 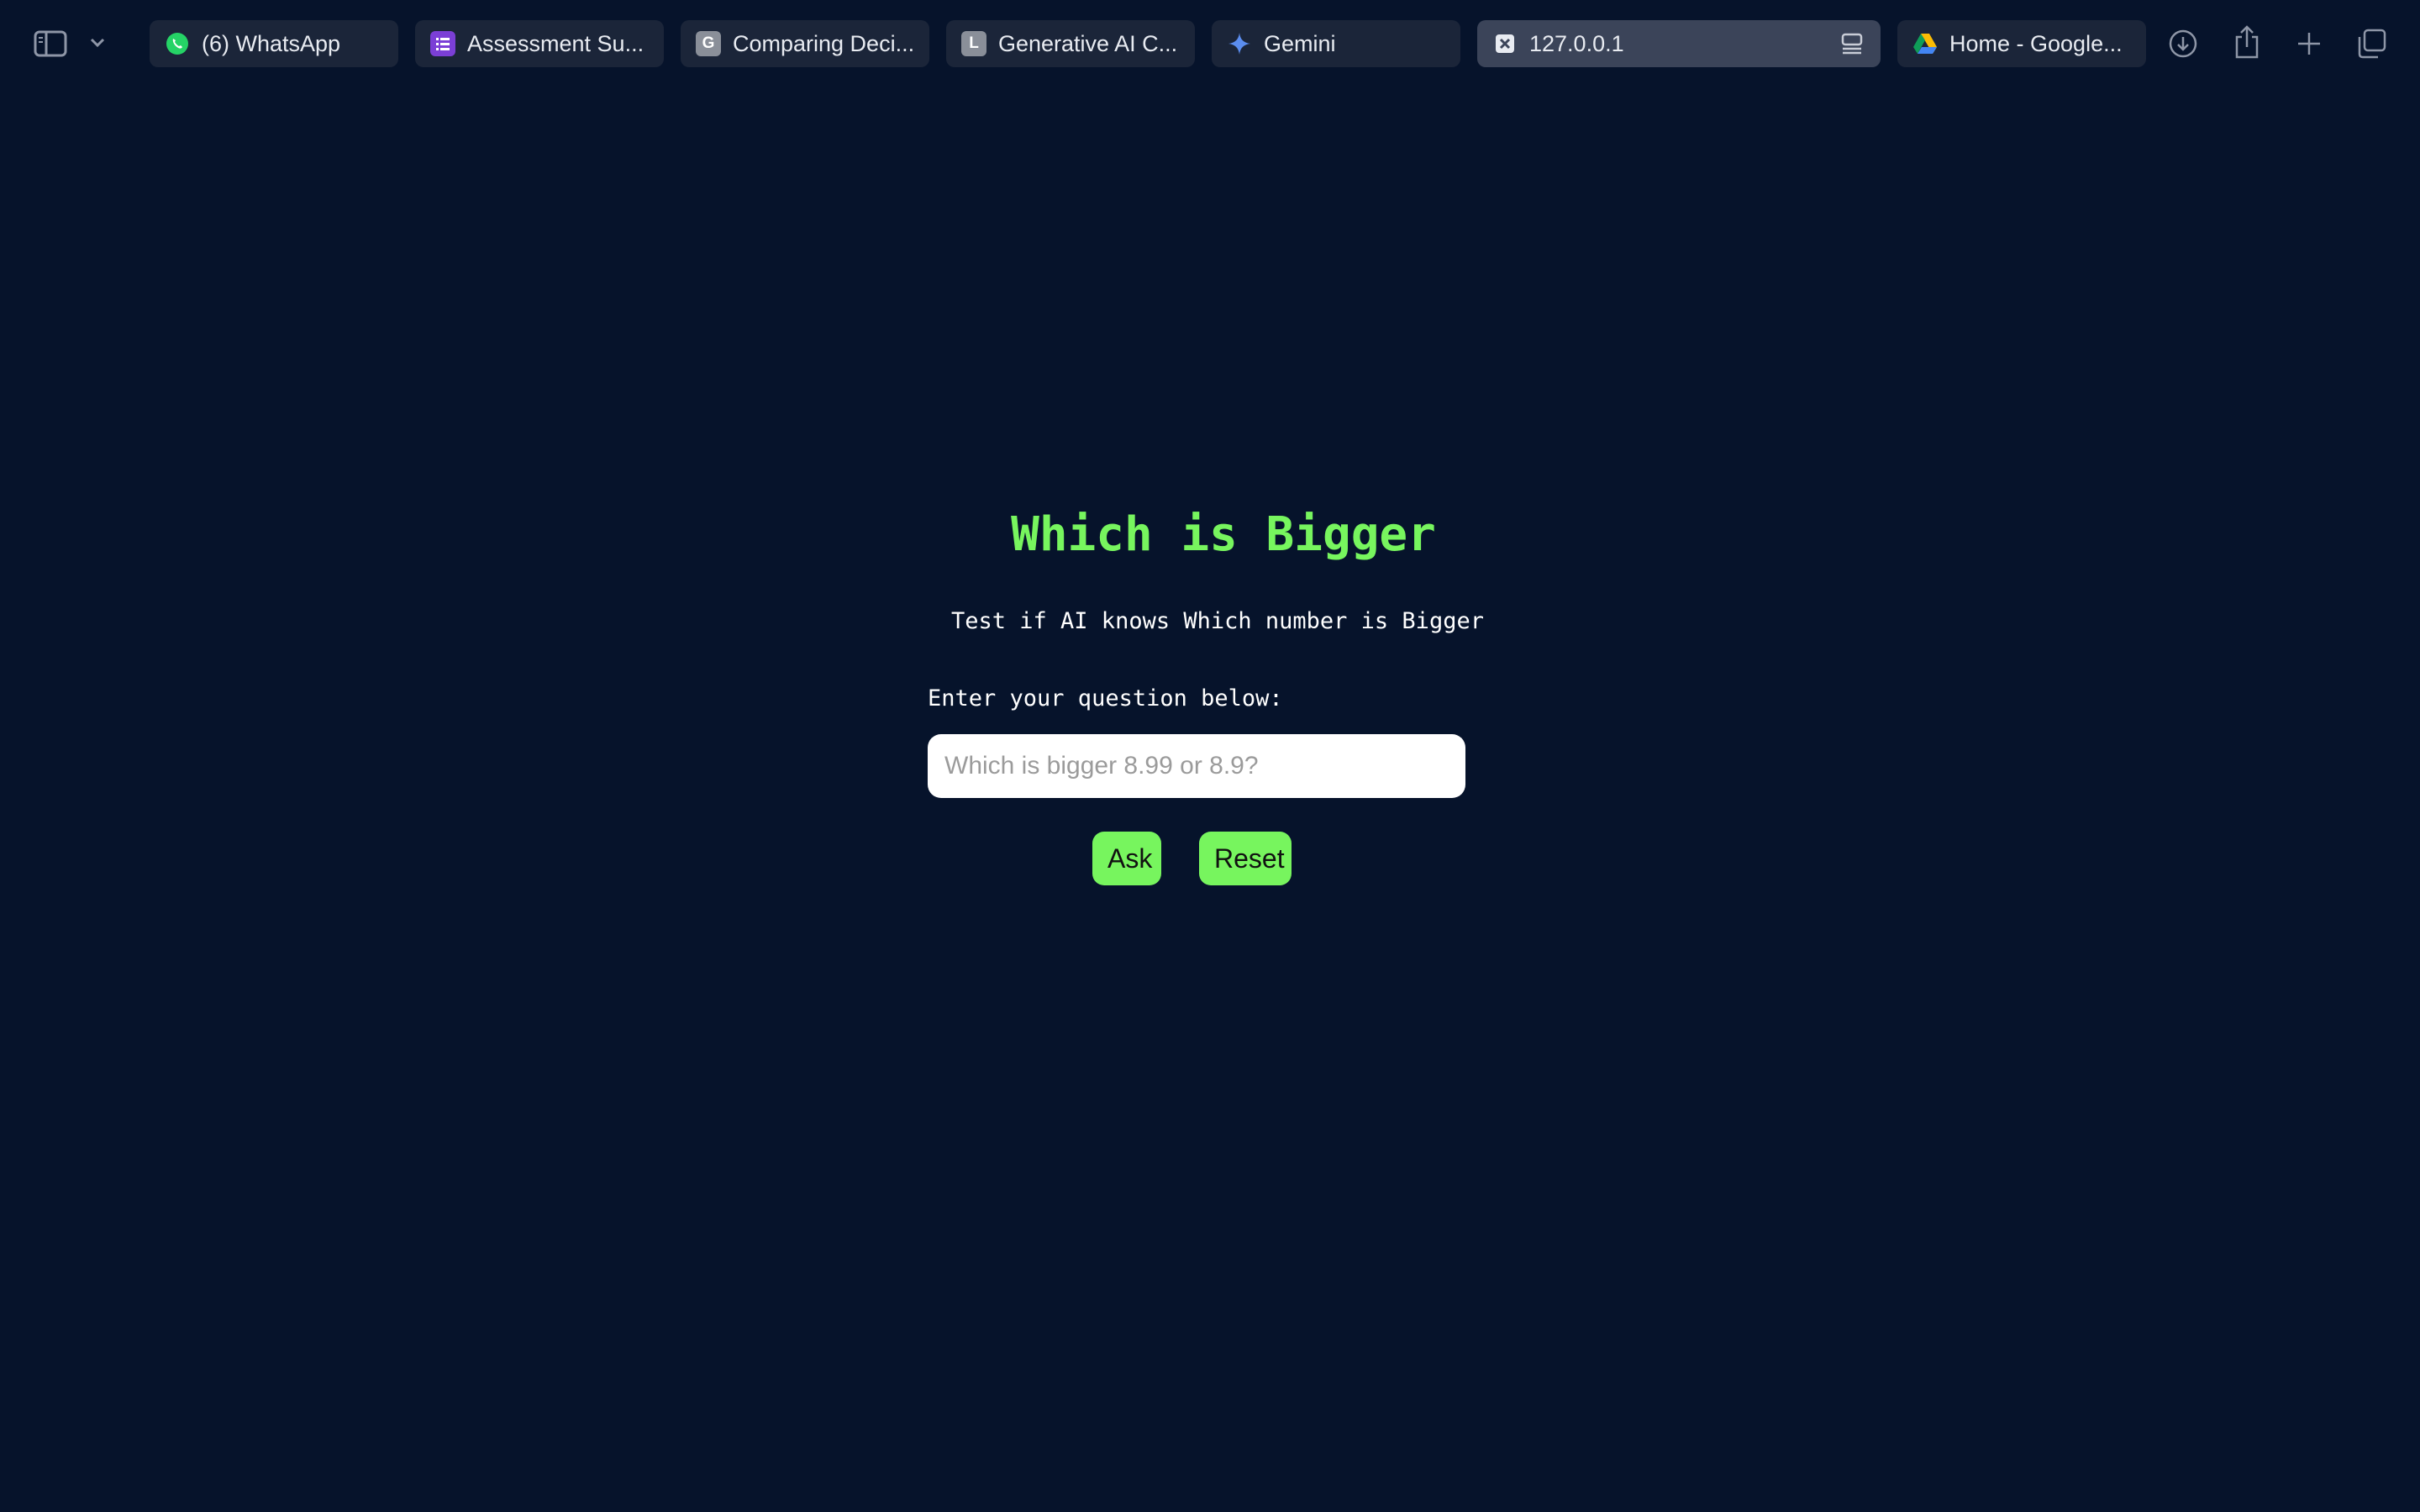 What do you see at coordinates (2371, 43) in the screenshot?
I see `tab-overview-icon` at bounding box center [2371, 43].